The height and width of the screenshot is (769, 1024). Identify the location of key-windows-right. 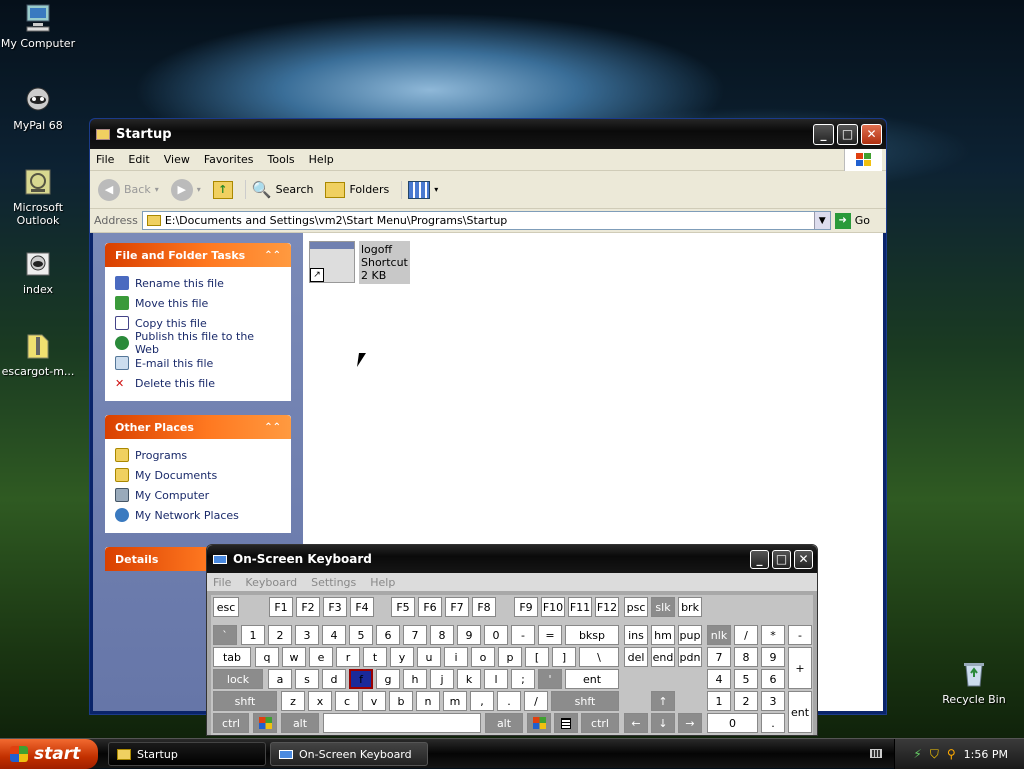
(539, 723).